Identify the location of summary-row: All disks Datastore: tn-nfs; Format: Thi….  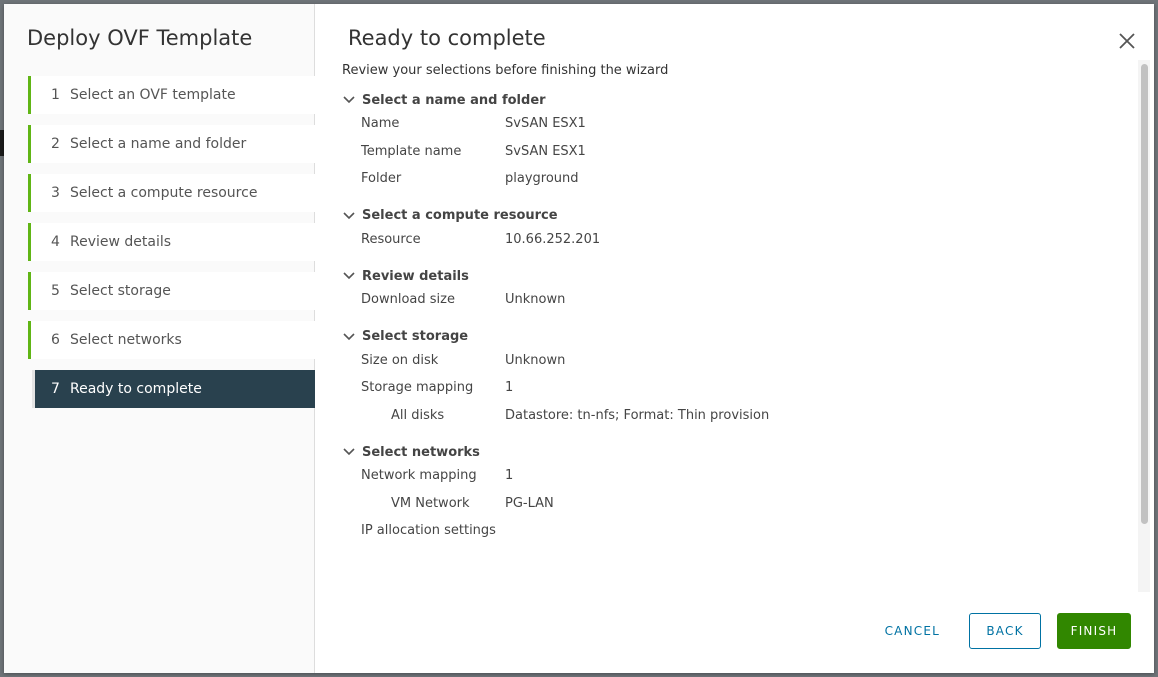
(739, 416).